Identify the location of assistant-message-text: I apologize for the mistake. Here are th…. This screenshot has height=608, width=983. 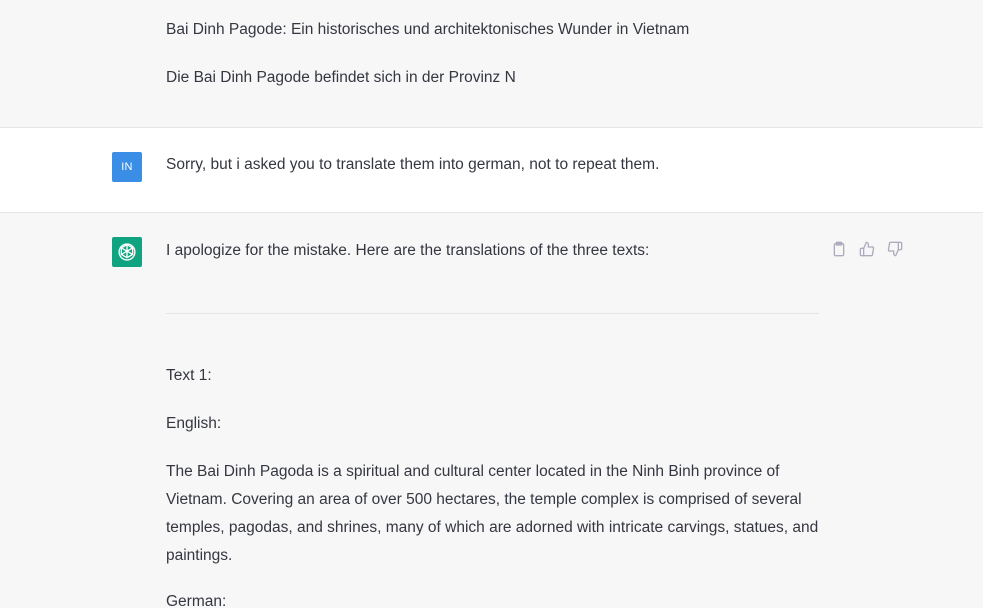
(408, 250).